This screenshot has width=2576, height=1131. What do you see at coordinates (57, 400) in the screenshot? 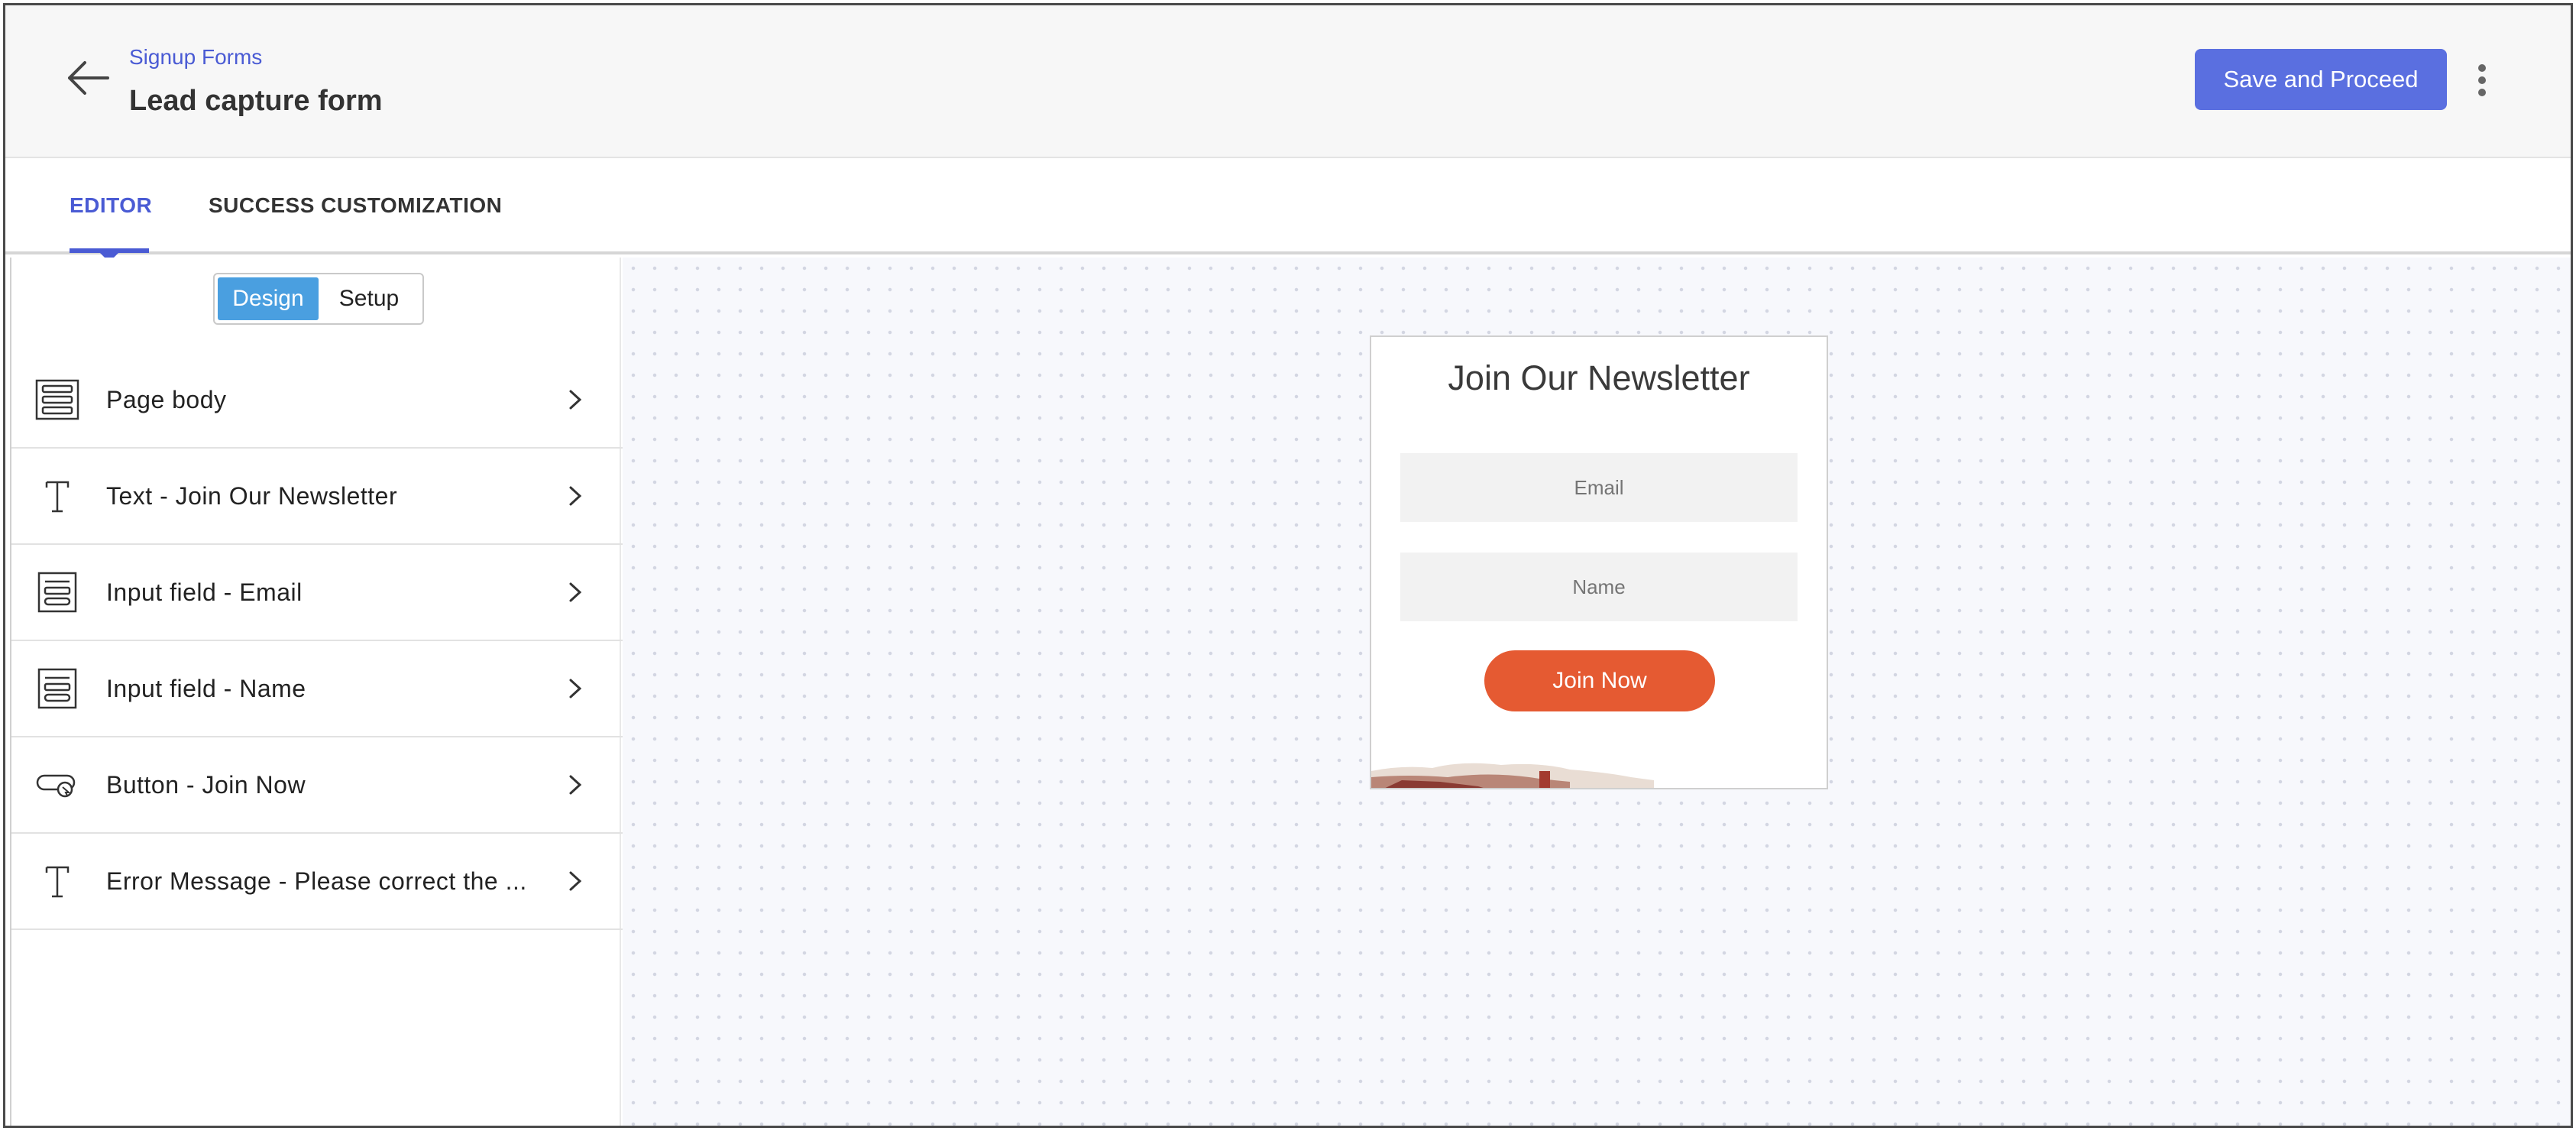
I see `layout-rows-icon` at bounding box center [57, 400].